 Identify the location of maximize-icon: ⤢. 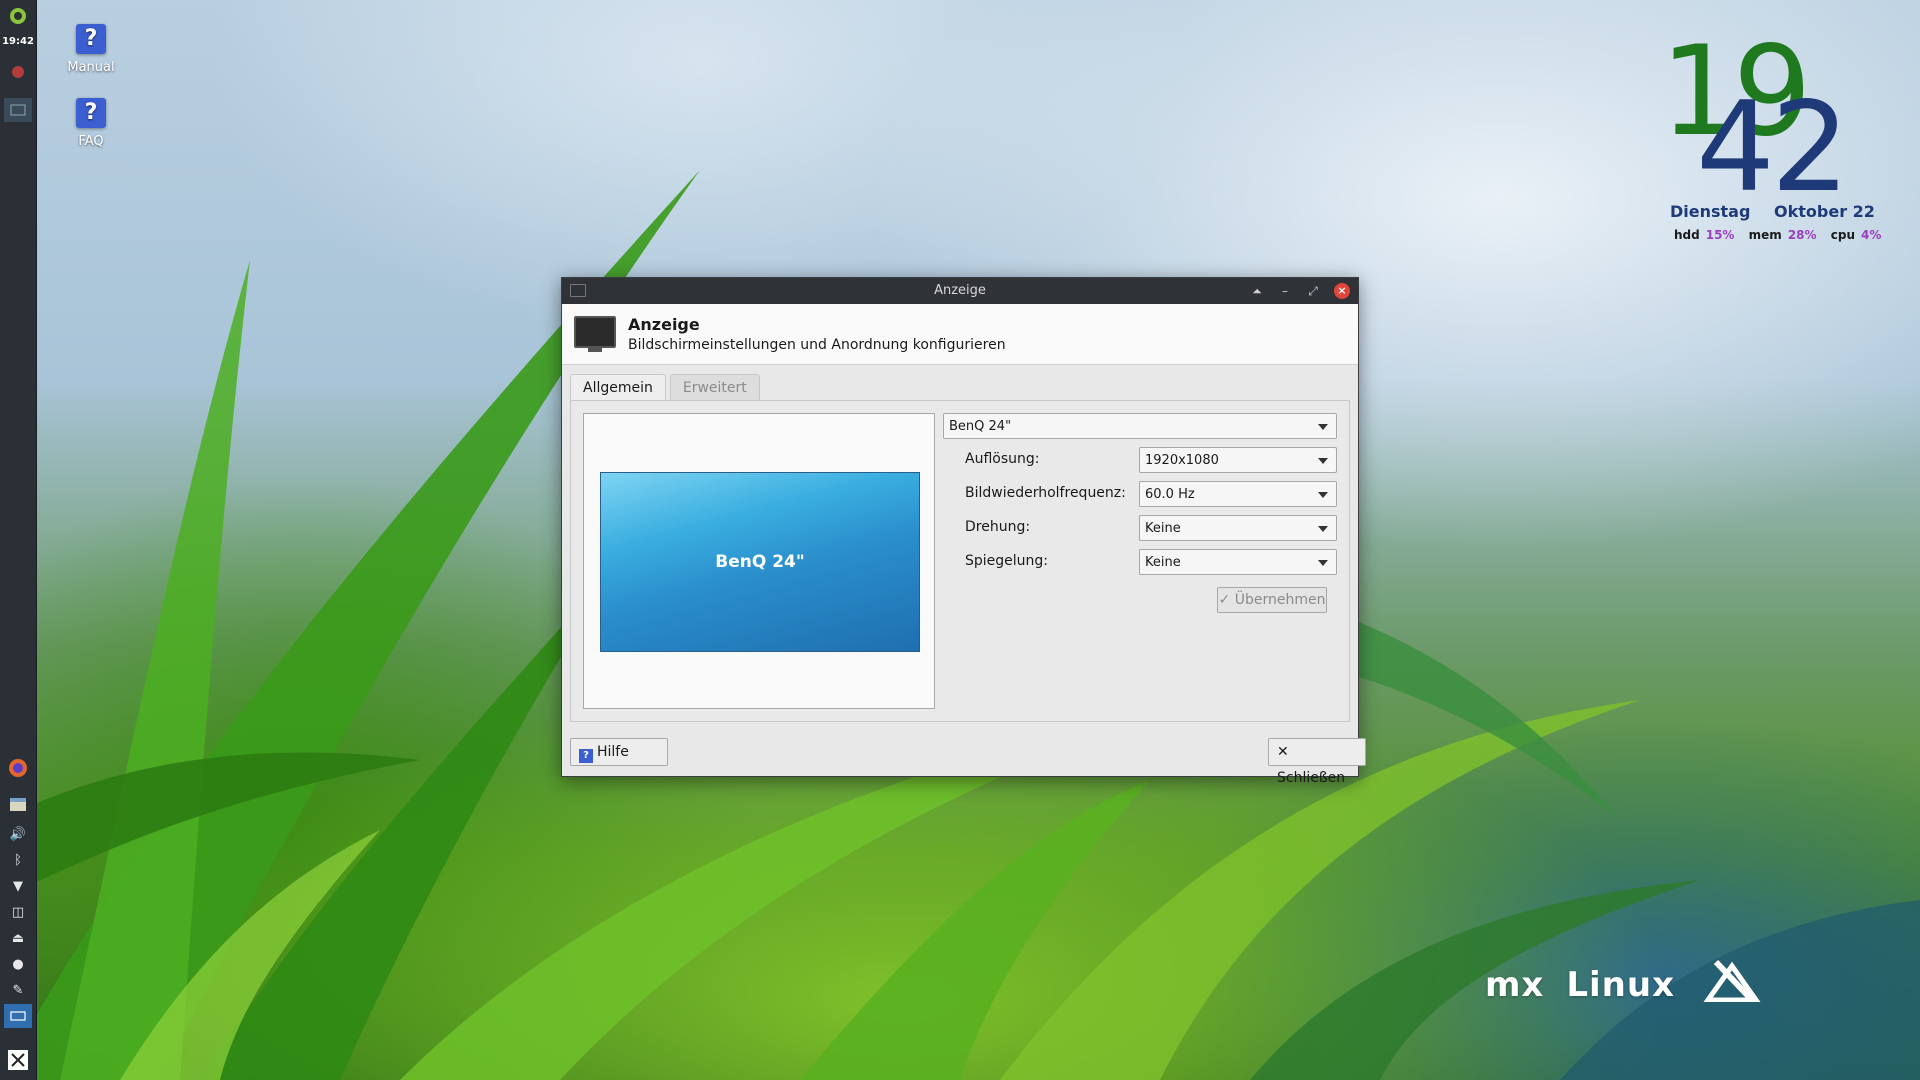
(1313, 291).